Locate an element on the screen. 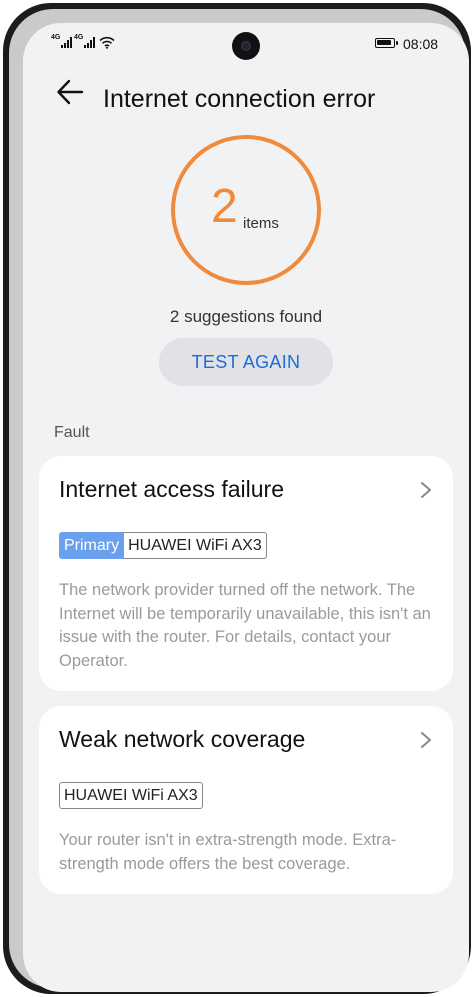  primary-badge: Primary is located at coordinates (92, 545).